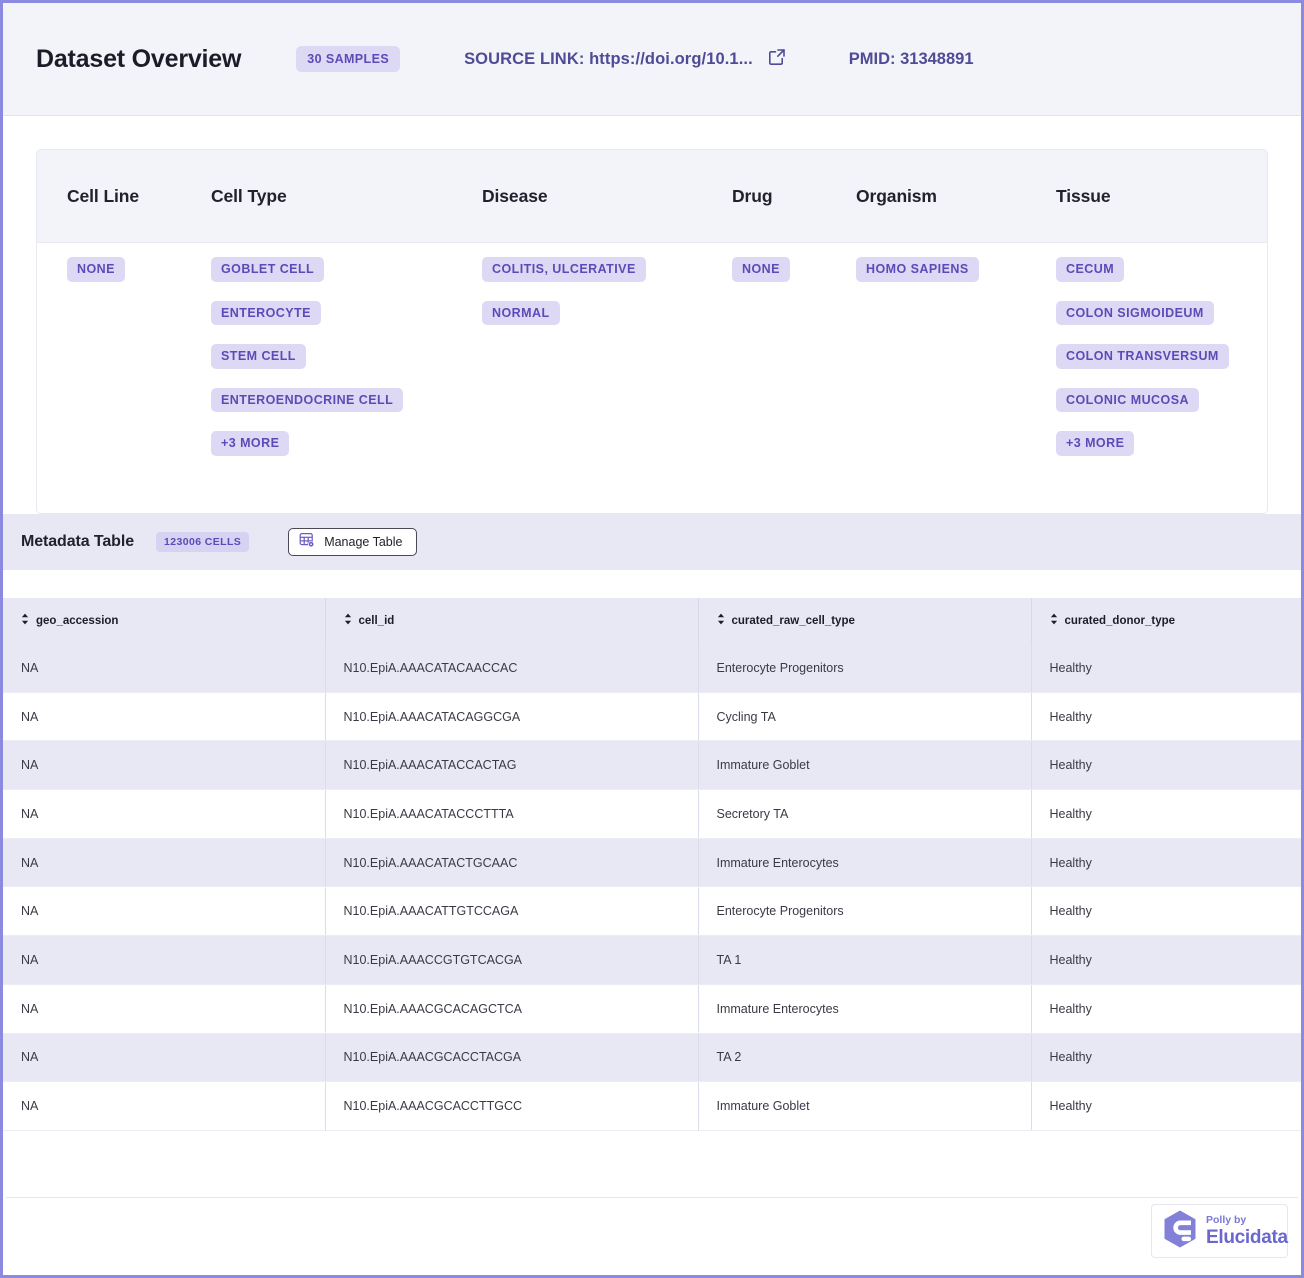 The width and height of the screenshot is (1304, 1278). What do you see at coordinates (521, 312) in the screenshot?
I see `facet-chip: NORMAL` at bounding box center [521, 312].